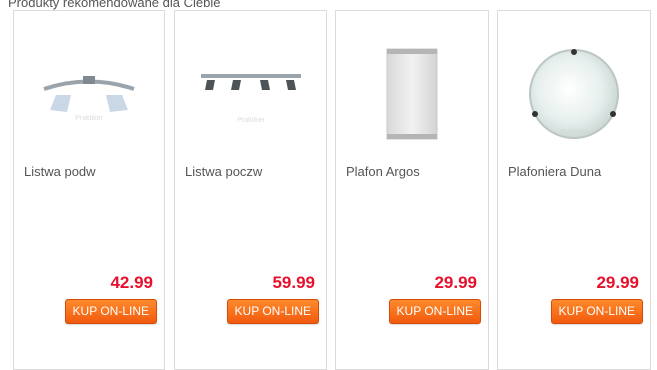 This screenshot has width=657, height=370. I want to click on product-name: Listwa poczw, so click(223, 171).